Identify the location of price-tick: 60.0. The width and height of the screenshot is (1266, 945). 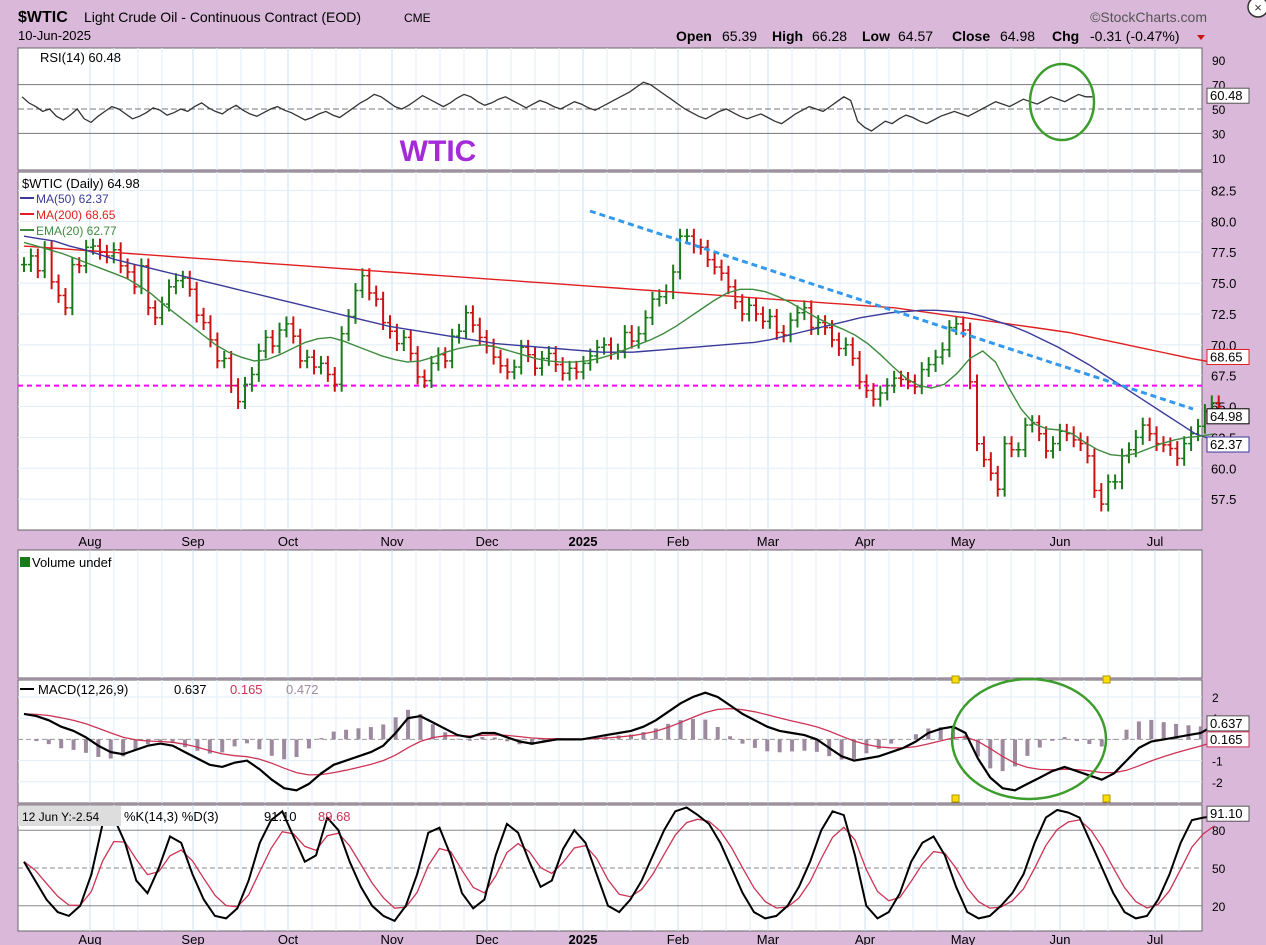
(1223, 468).